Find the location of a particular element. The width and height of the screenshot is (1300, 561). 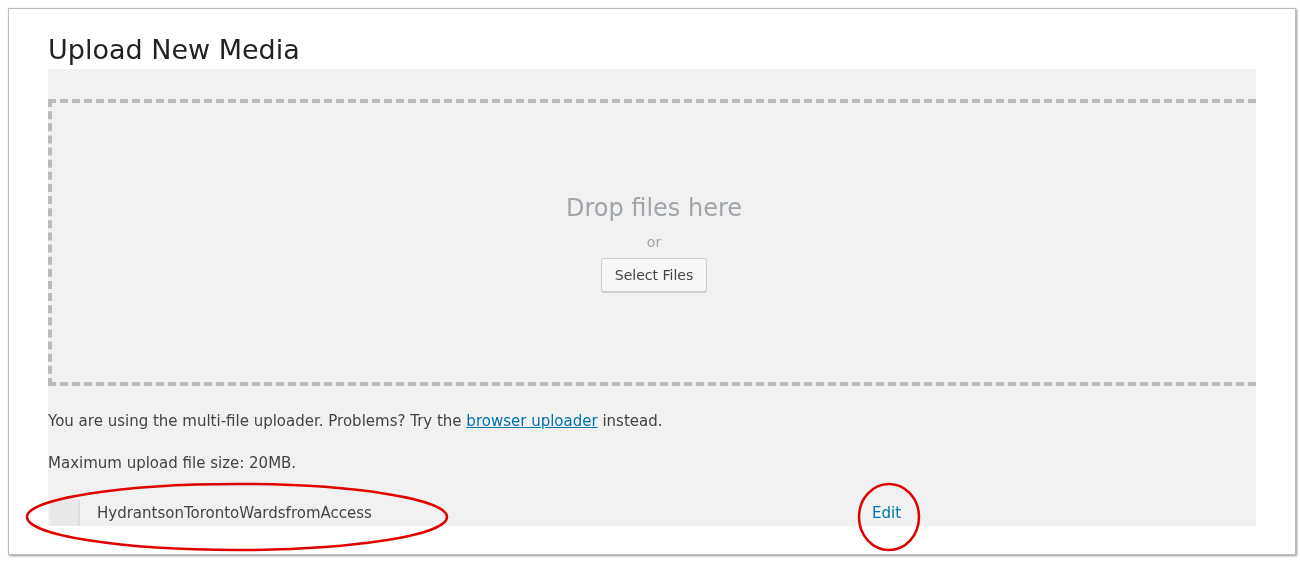

uploader-notice: You are using the multi-file uploader. Problems? Try the browser uploader instead. is located at coordinates (356, 421).